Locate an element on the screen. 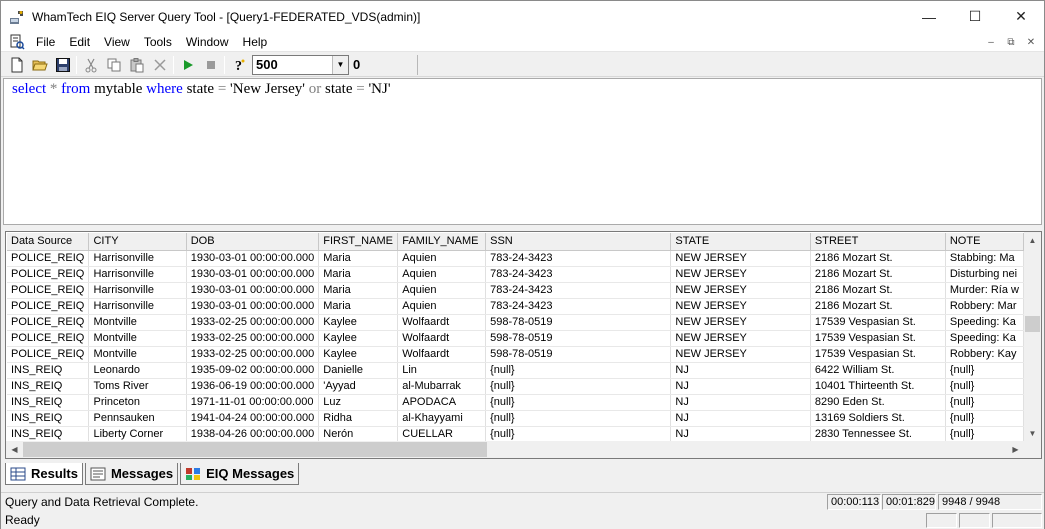 The height and width of the screenshot is (529, 1045). table-cell: Nerón is located at coordinates (358, 434).